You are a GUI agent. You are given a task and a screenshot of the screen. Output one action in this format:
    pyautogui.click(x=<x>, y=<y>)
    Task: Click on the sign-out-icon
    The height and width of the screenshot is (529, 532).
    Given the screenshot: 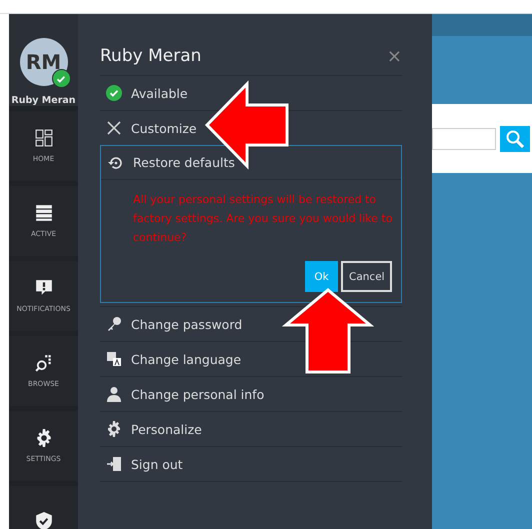 What is the action you would take?
    pyautogui.click(x=114, y=464)
    